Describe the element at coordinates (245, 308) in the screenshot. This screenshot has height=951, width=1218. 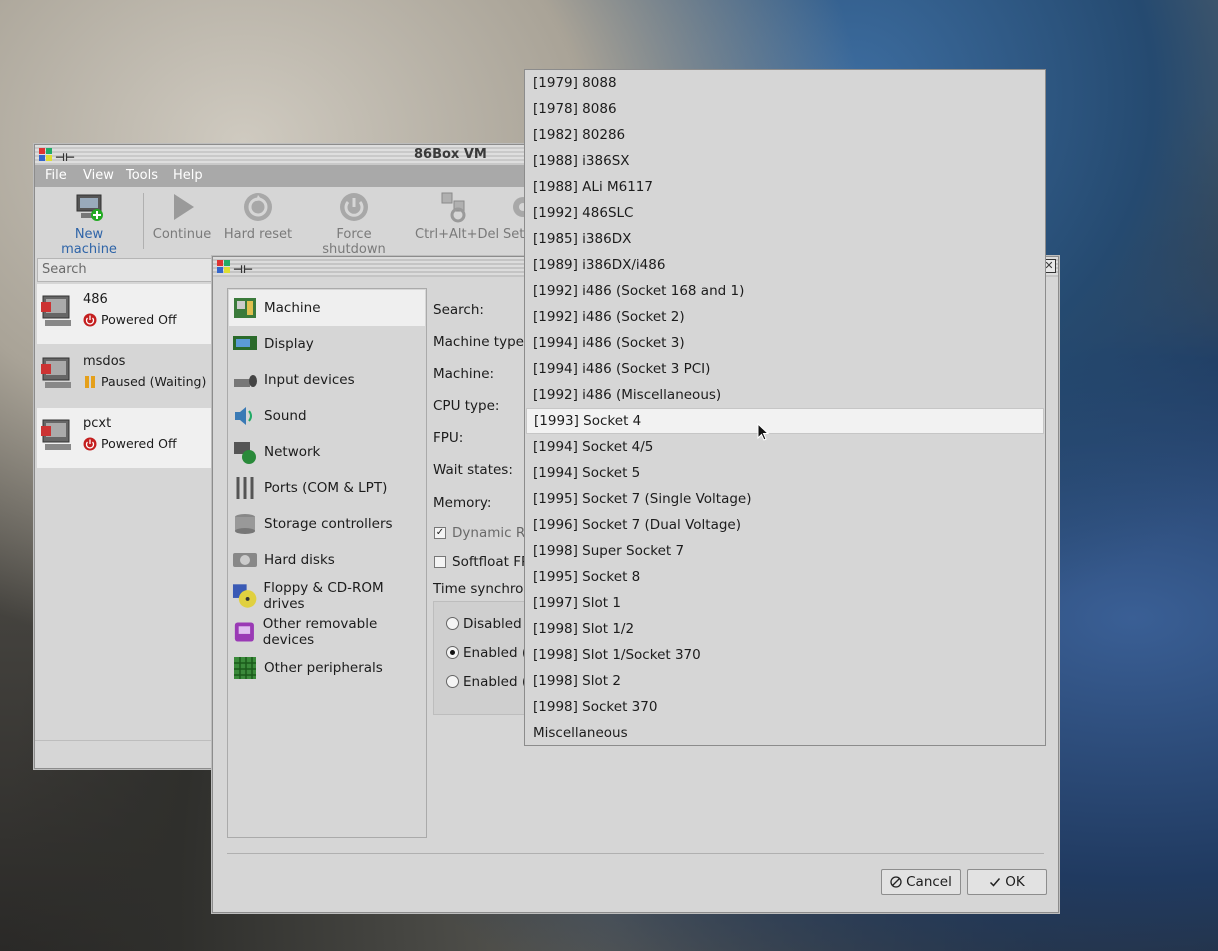
I see `machine-icon` at that location.